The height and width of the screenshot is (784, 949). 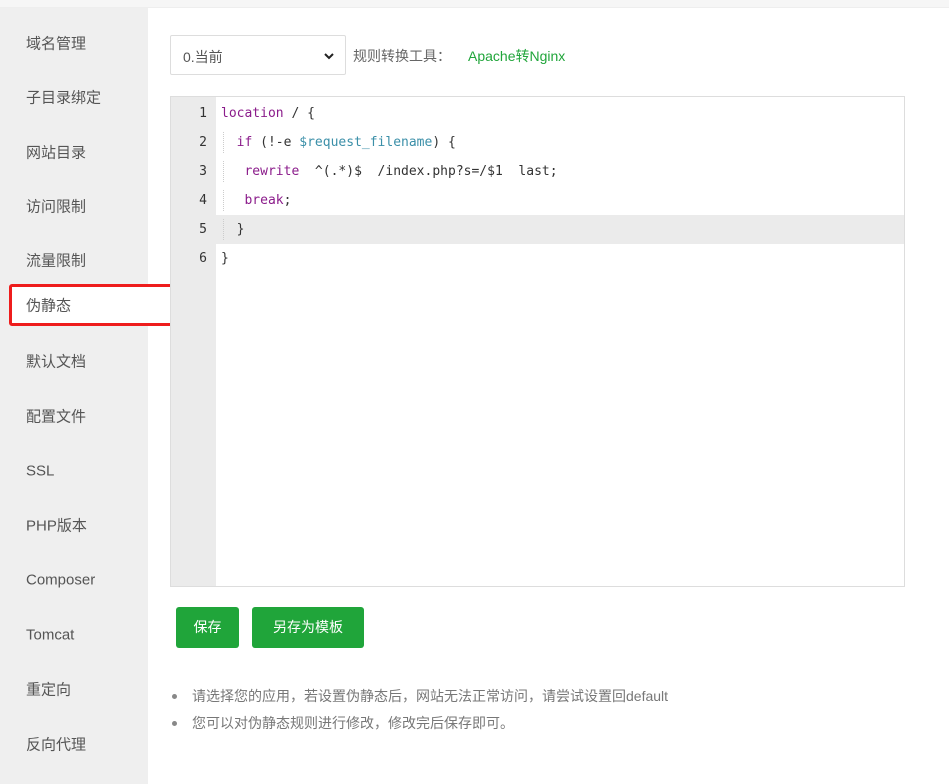 I want to click on note-text: 请选择您的应用，若设置伪静态后，网站无法正常访问，请尝试设置回default, so click(x=430, y=696).